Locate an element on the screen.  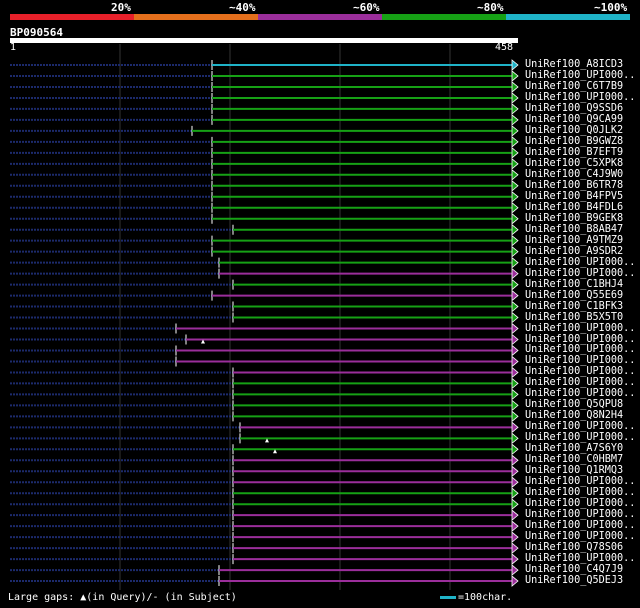
hit-label: UniRef100_Q0JLK2 is located at coordinates (574, 130).